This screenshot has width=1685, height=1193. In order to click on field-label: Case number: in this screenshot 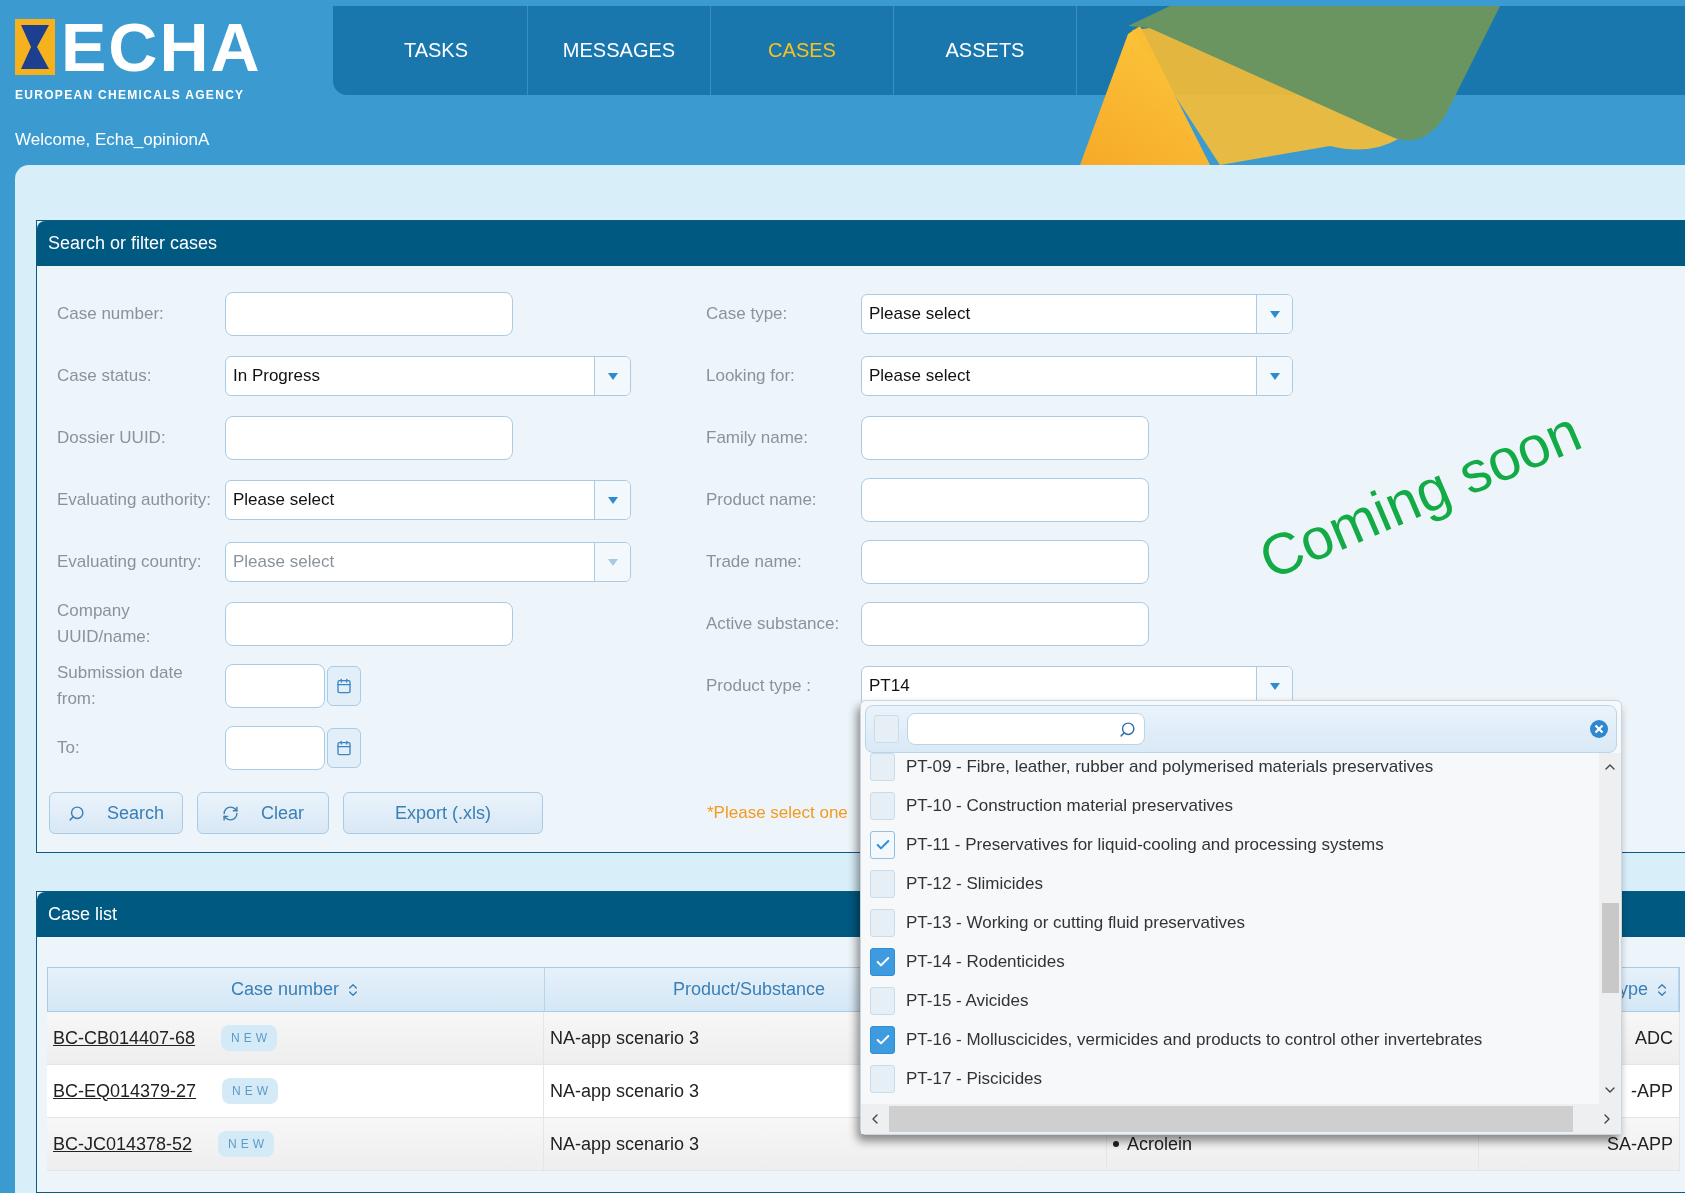, I will do `click(111, 314)`.